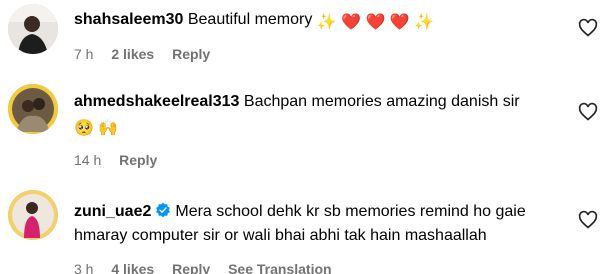  Describe the element at coordinates (112, 211) in the screenshot. I see `comment-username: zuni_uae2` at that location.